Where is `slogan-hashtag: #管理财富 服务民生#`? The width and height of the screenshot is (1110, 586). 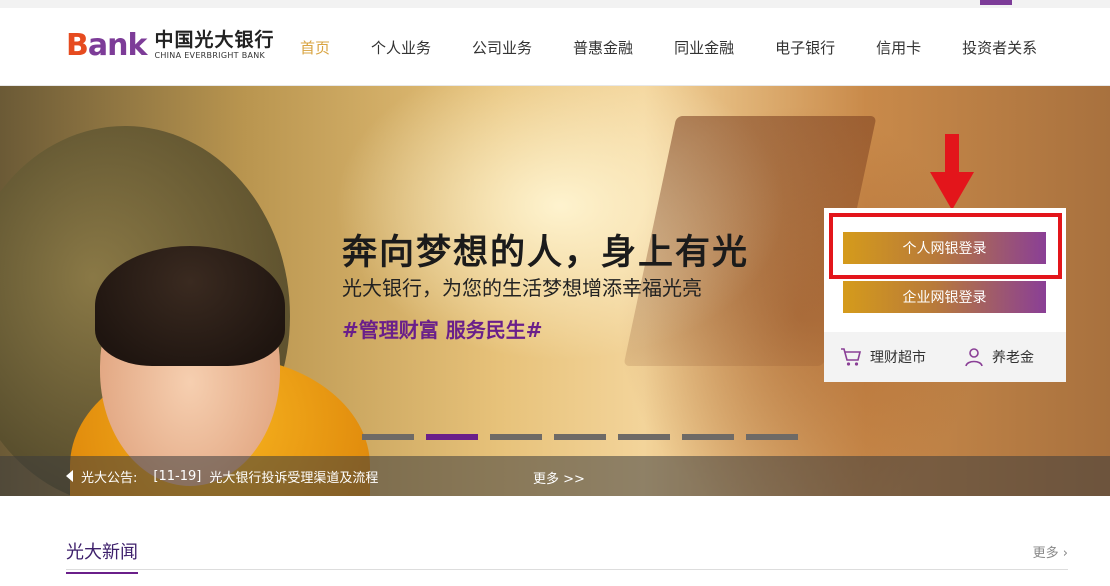
slogan-hashtag: #管理财富 服务民生# is located at coordinates (442, 330).